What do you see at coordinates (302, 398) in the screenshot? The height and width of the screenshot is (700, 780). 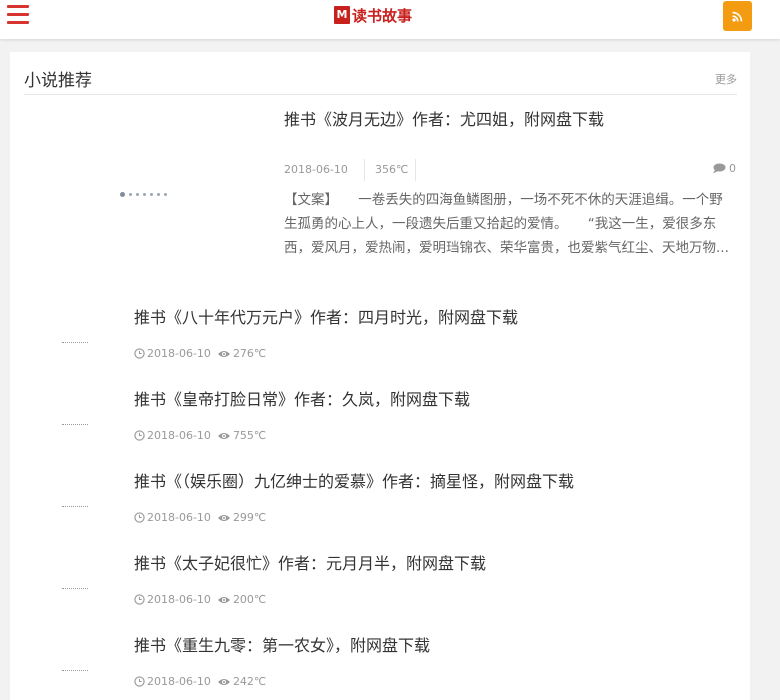 I see `item-title: 推书《皇帝打脸日常》作者：久岚，附网盘下载` at bounding box center [302, 398].